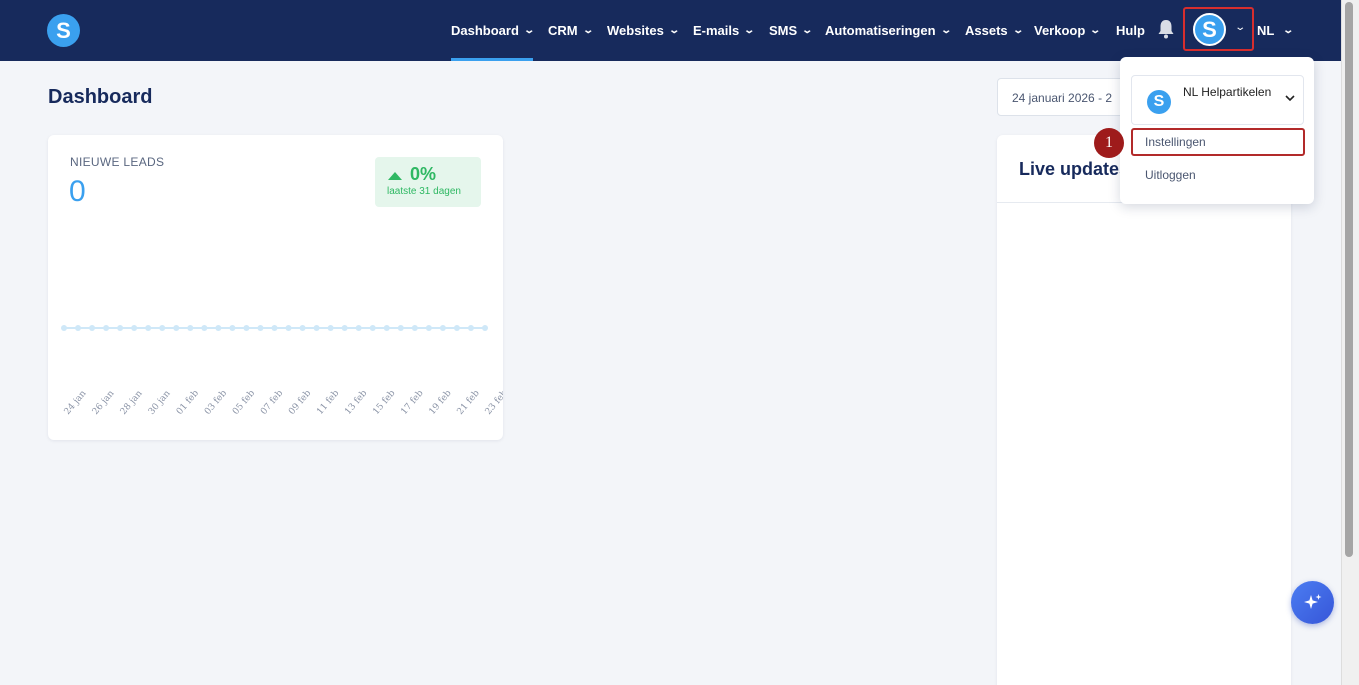 This screenshot has height=685, width=1359. What do you see at coordinates (880, 30) in the screenshot?
I see `nav-automatiseringen-label: Automatiseringen` at bounding box center [880, 30].